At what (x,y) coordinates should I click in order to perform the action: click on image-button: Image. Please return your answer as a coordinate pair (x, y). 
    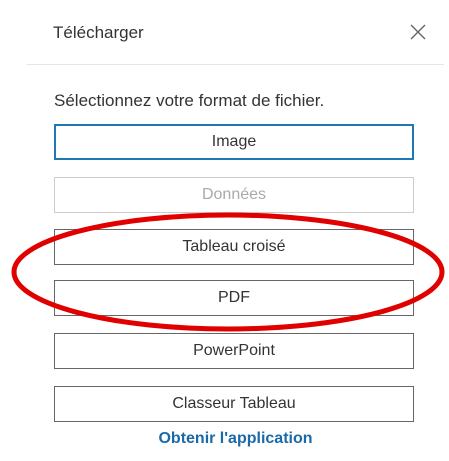
    Looking at the image, I should click on (234, 142).